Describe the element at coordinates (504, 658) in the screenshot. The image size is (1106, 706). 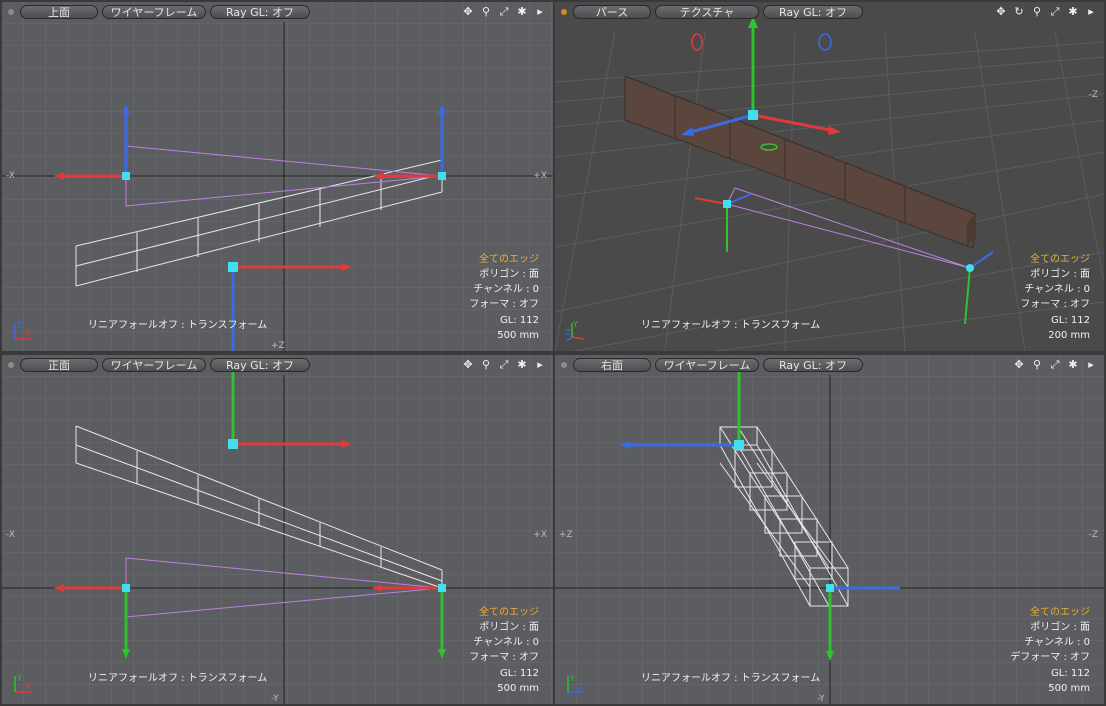
I see `deformer-label: フォーマ : オフ` at that location.